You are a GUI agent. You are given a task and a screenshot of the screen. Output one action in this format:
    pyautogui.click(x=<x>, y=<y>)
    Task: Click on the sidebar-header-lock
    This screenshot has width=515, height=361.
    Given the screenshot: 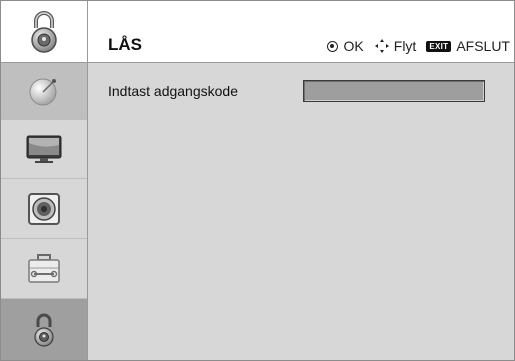 What is the action you would take?
    pyautogui.click(x=44, y=32)
    